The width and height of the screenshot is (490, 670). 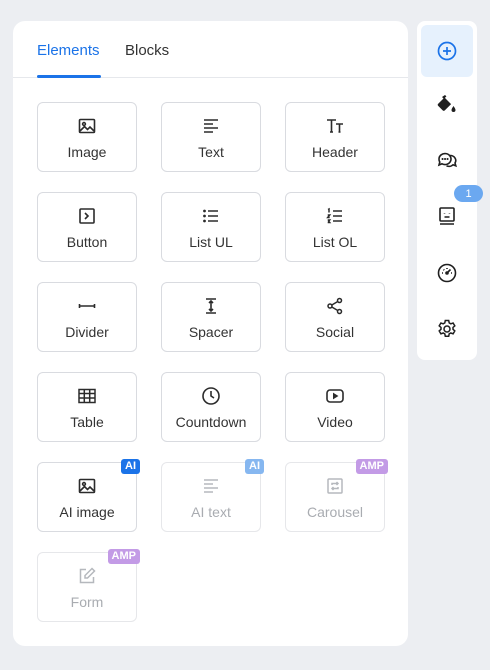 What do you see at coordinates (211, 227) in the screenshot?
I see `element-card-list-ul: List UL` at bounding box center [211, 227].